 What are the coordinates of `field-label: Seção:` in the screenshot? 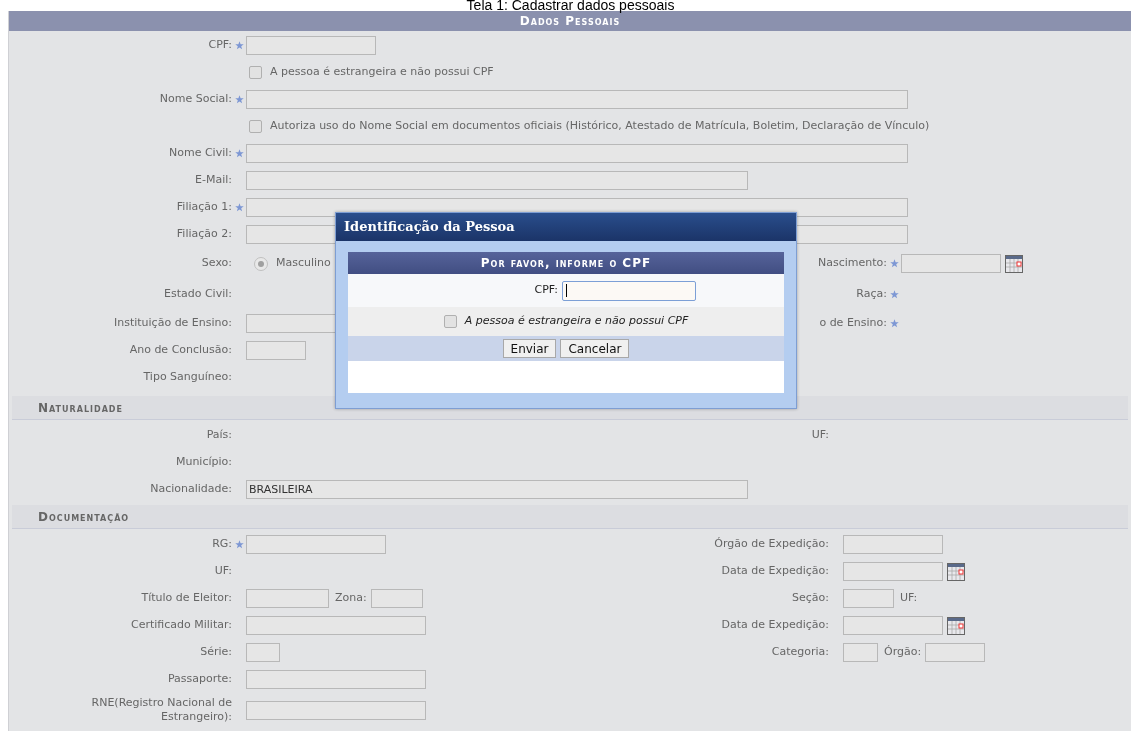 It's located at (810, 598).